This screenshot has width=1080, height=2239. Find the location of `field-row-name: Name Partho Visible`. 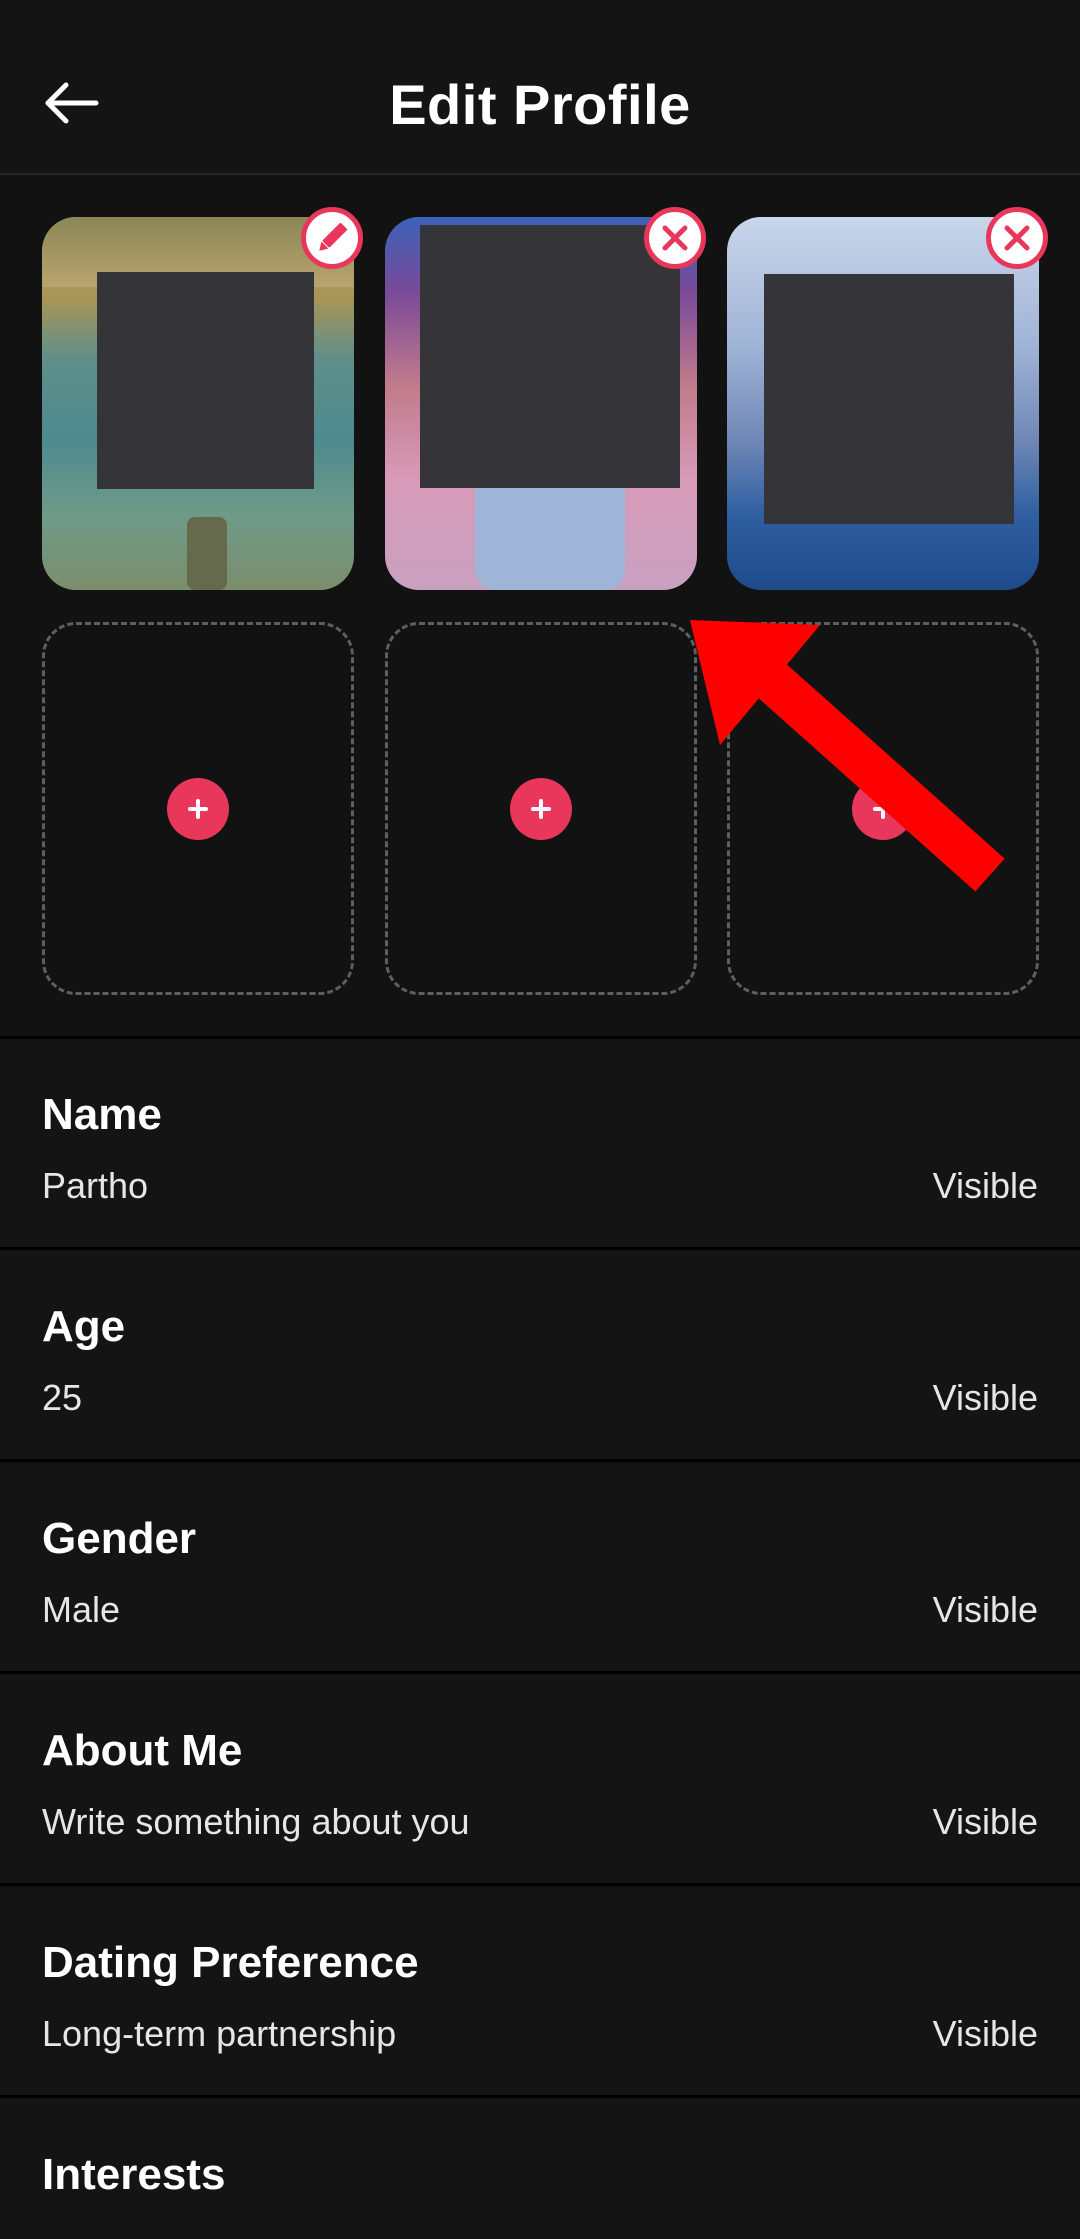

field-row-name: Name Partho Visible is located at coordinates (540, 1145).